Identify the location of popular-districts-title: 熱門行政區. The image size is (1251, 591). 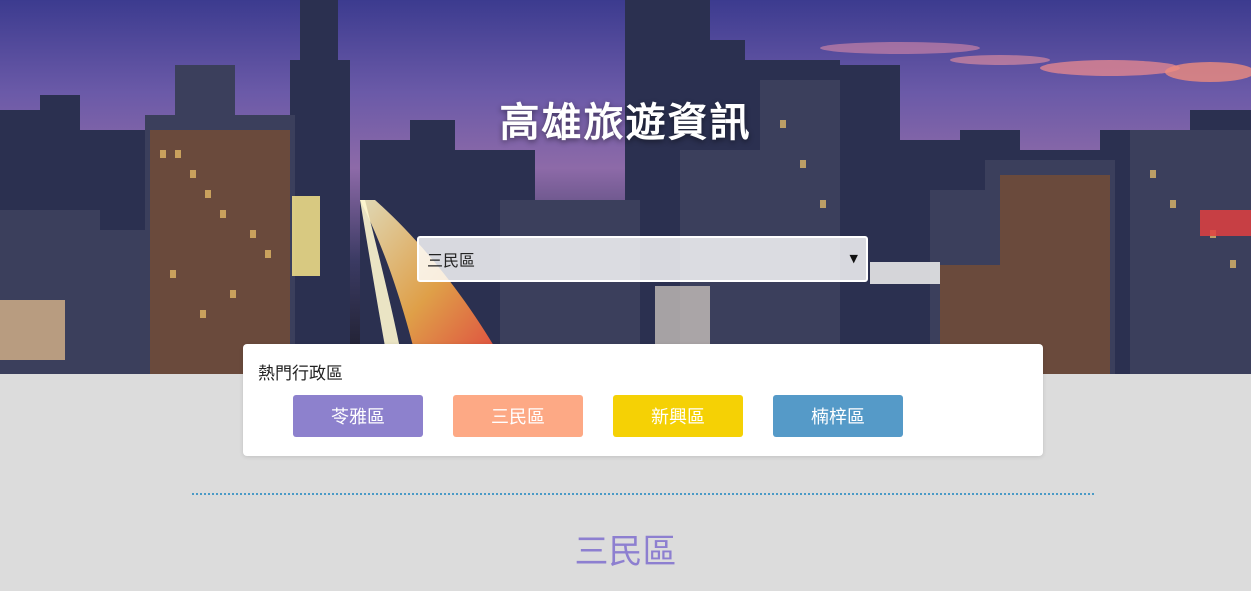
(300, 374).